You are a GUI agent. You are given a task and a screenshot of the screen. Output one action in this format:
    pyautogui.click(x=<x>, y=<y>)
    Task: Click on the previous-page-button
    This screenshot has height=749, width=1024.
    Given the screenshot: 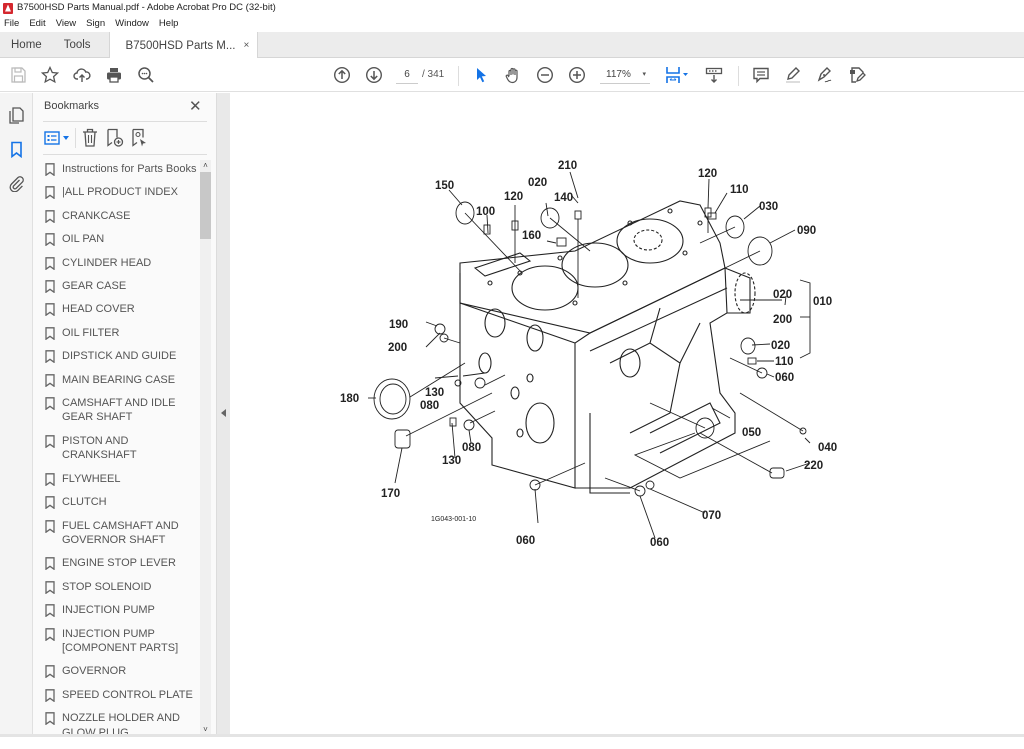 What is the action you would take?
    pyautogui.click(x=342, y=75)
    